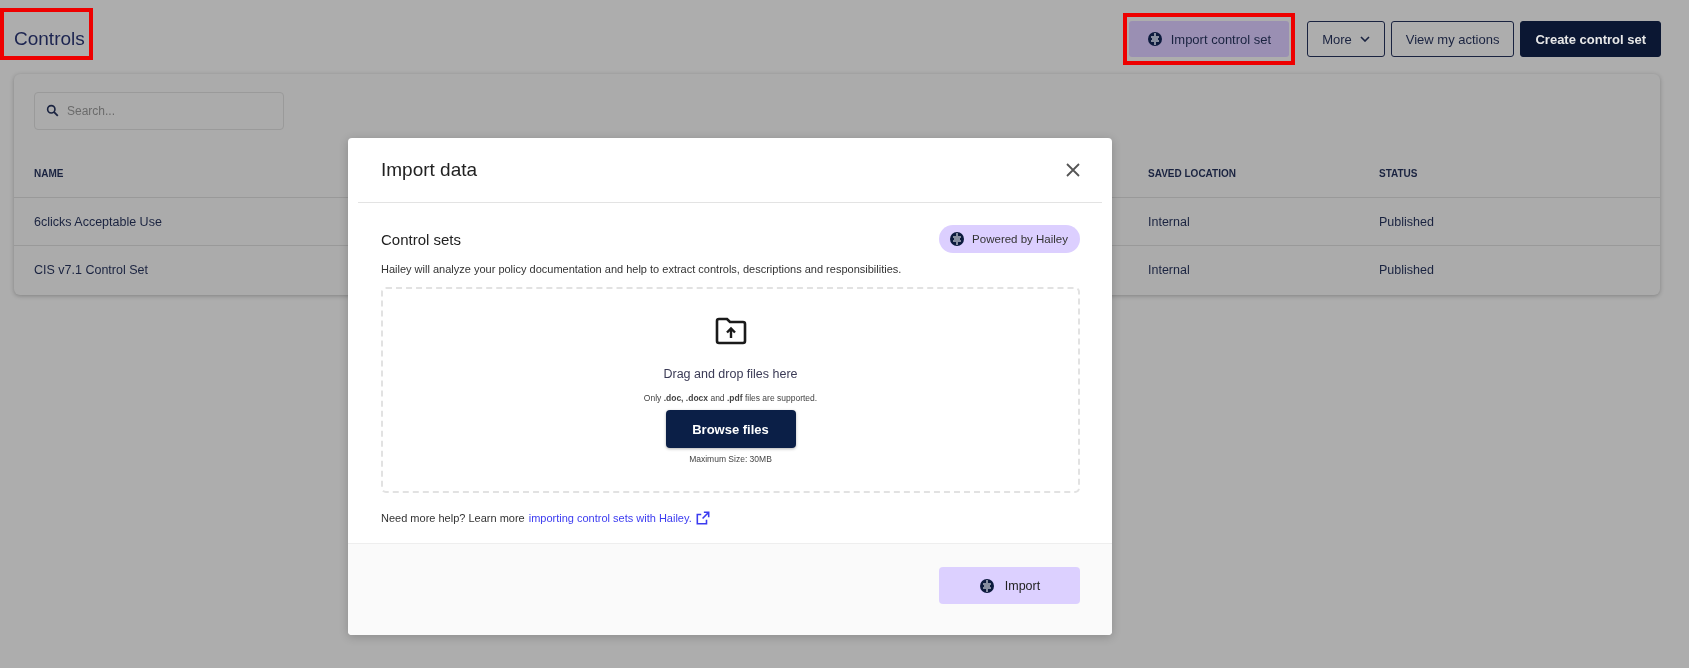 The height and width of the screenshot is (668, 1689). I want to click on action-button: Import control set, so click(1209, 39).